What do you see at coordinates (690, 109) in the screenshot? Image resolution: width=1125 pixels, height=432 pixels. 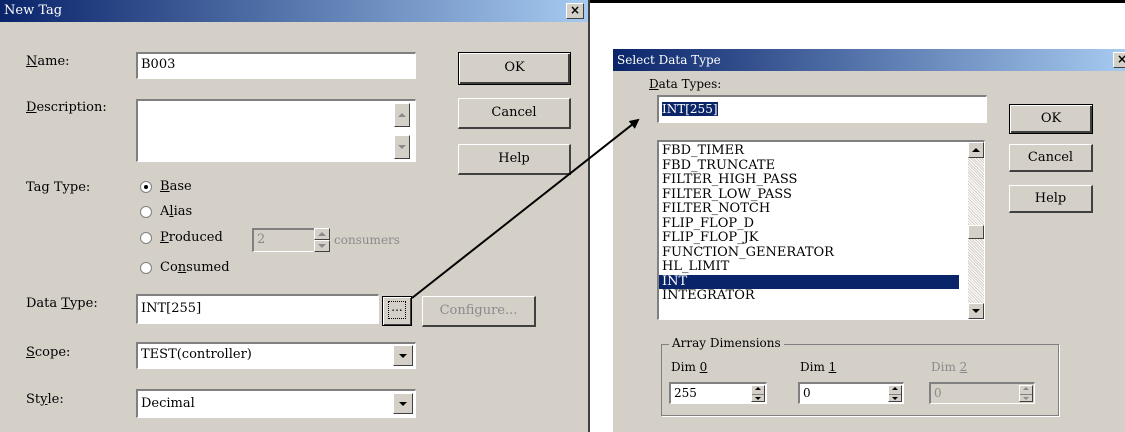 I see `data-types-input-text: INT[255]` at bounding box center [690, 109].